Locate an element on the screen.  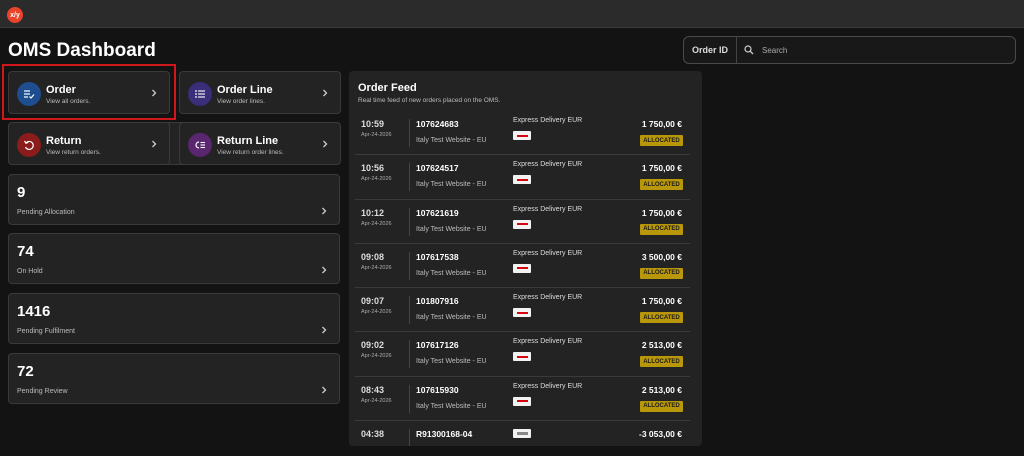
return-line-icon-badge is located at coordinates (200, 145).